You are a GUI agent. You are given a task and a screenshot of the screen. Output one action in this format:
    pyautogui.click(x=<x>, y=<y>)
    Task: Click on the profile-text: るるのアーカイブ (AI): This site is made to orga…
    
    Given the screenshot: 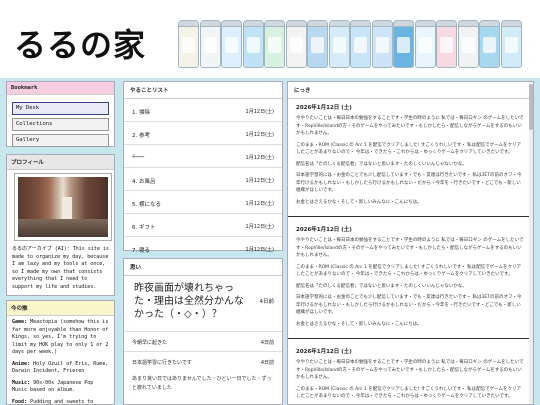 What is the action you would take?
    pyautogui.click(x=60, y=268)
    